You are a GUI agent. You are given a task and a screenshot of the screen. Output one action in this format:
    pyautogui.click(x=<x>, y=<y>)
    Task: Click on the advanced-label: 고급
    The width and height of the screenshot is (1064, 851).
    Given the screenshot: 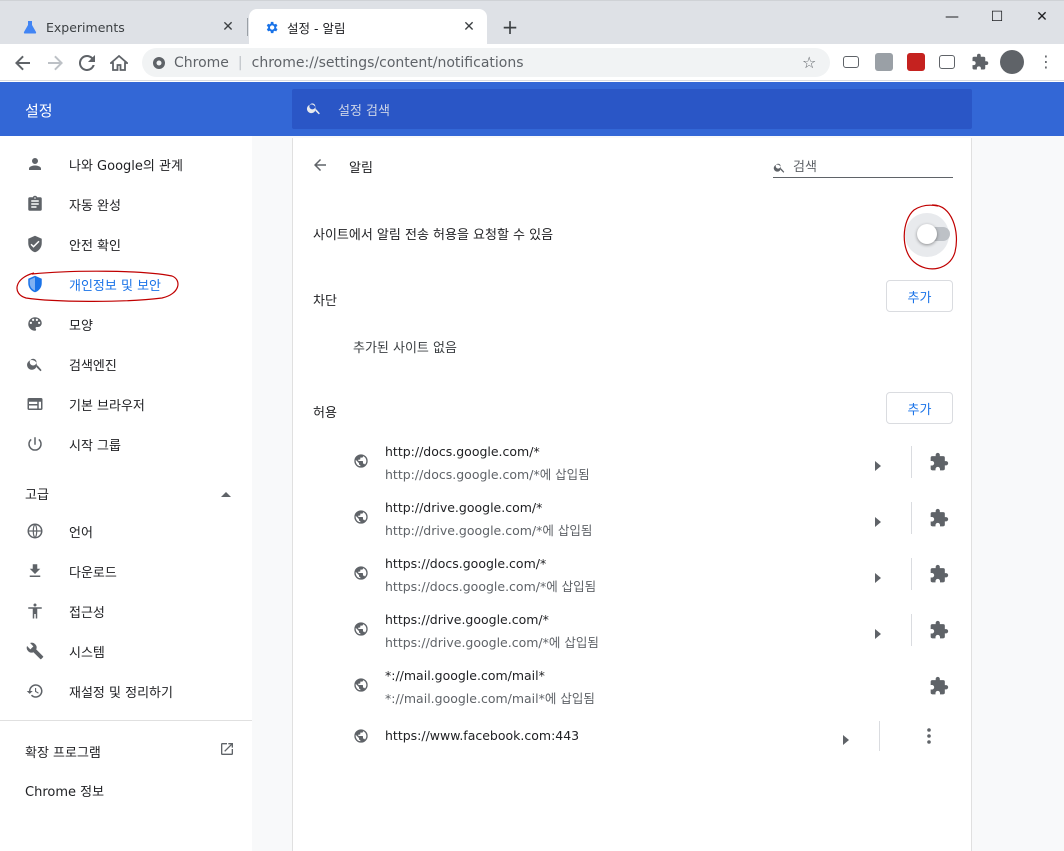 What is the action you would take?
    pyautogui.click(x=37, y=495)
    